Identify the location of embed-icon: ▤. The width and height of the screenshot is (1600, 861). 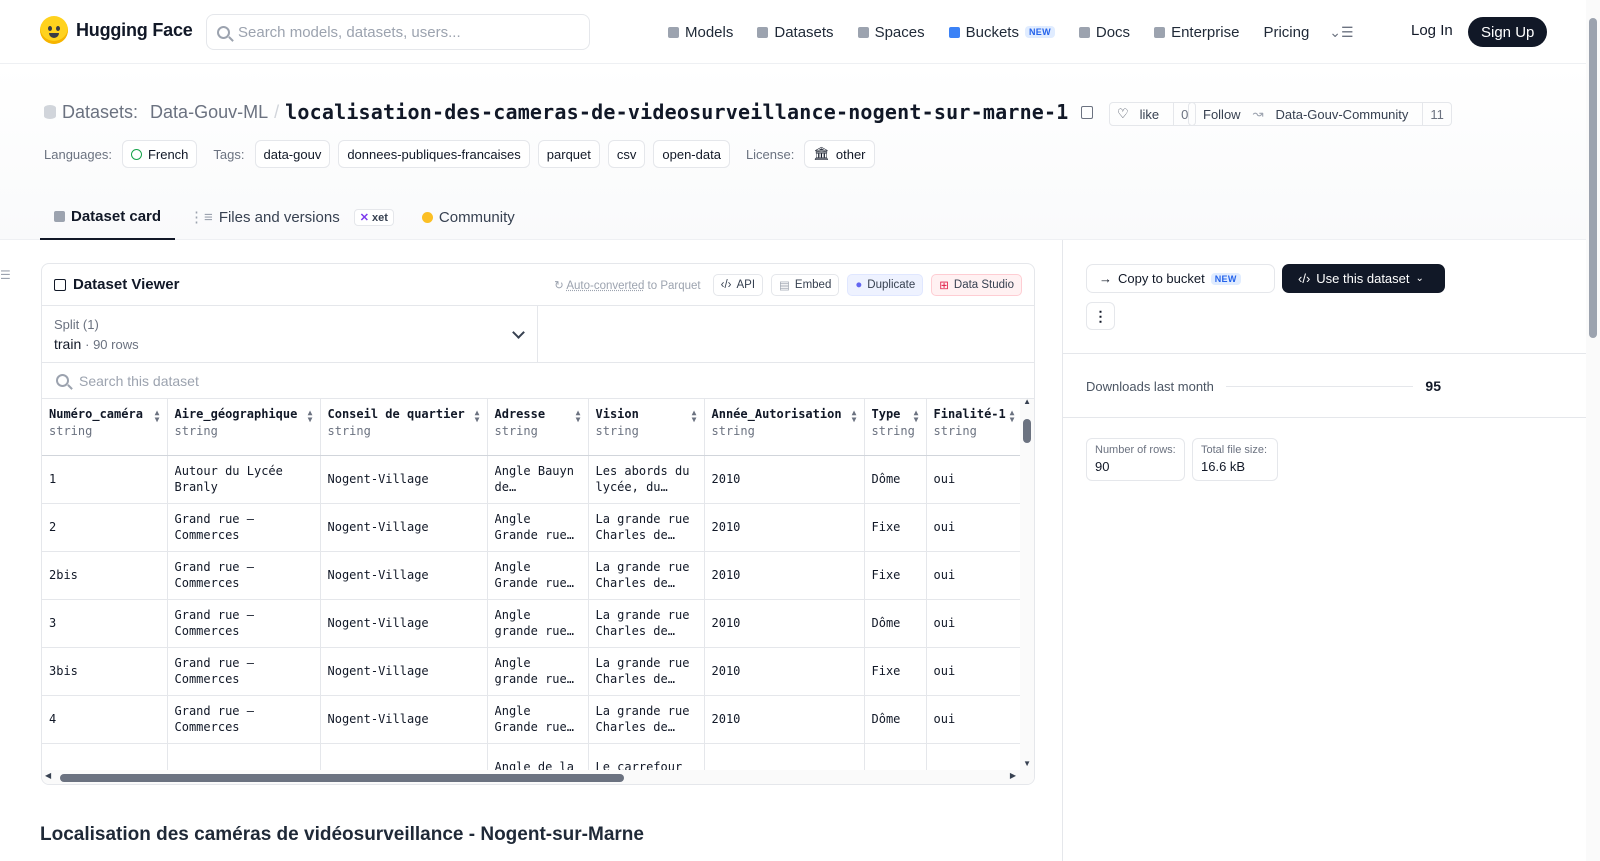
(784, 285).